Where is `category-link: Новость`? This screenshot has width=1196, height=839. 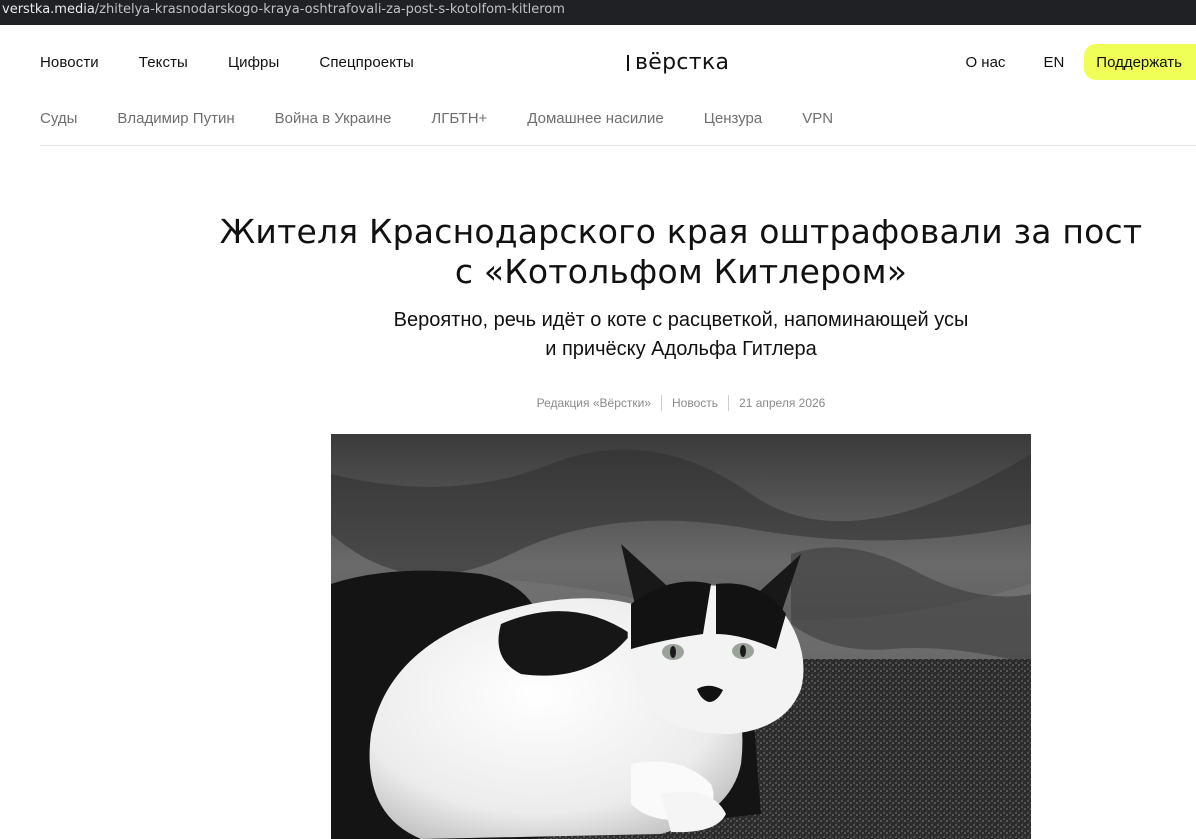 category-link: Новость is located at coordinates (695, 403).